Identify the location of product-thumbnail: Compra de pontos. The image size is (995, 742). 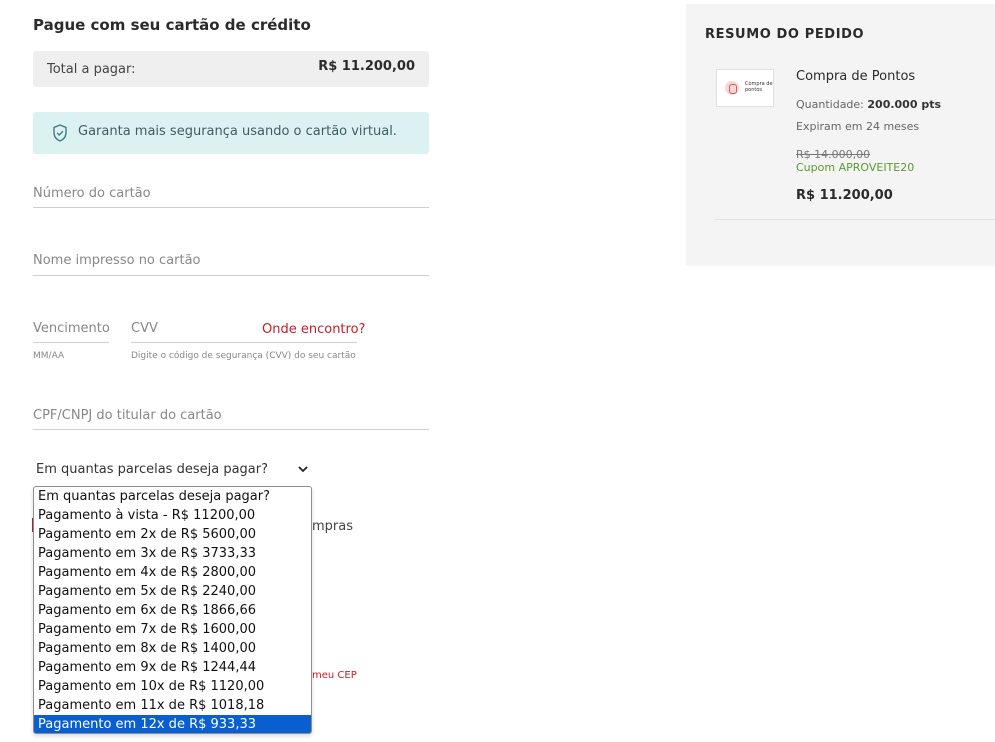
(745, 88).